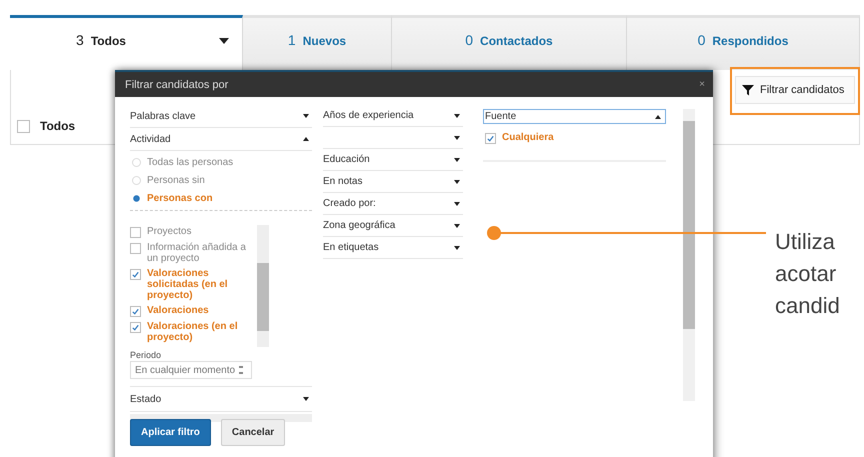 This screenshot has height=457, width=864. What do you see at coordinates (748, 90) in the screenshot?
I see `funnel-icon` at bounding box center [748, 90].